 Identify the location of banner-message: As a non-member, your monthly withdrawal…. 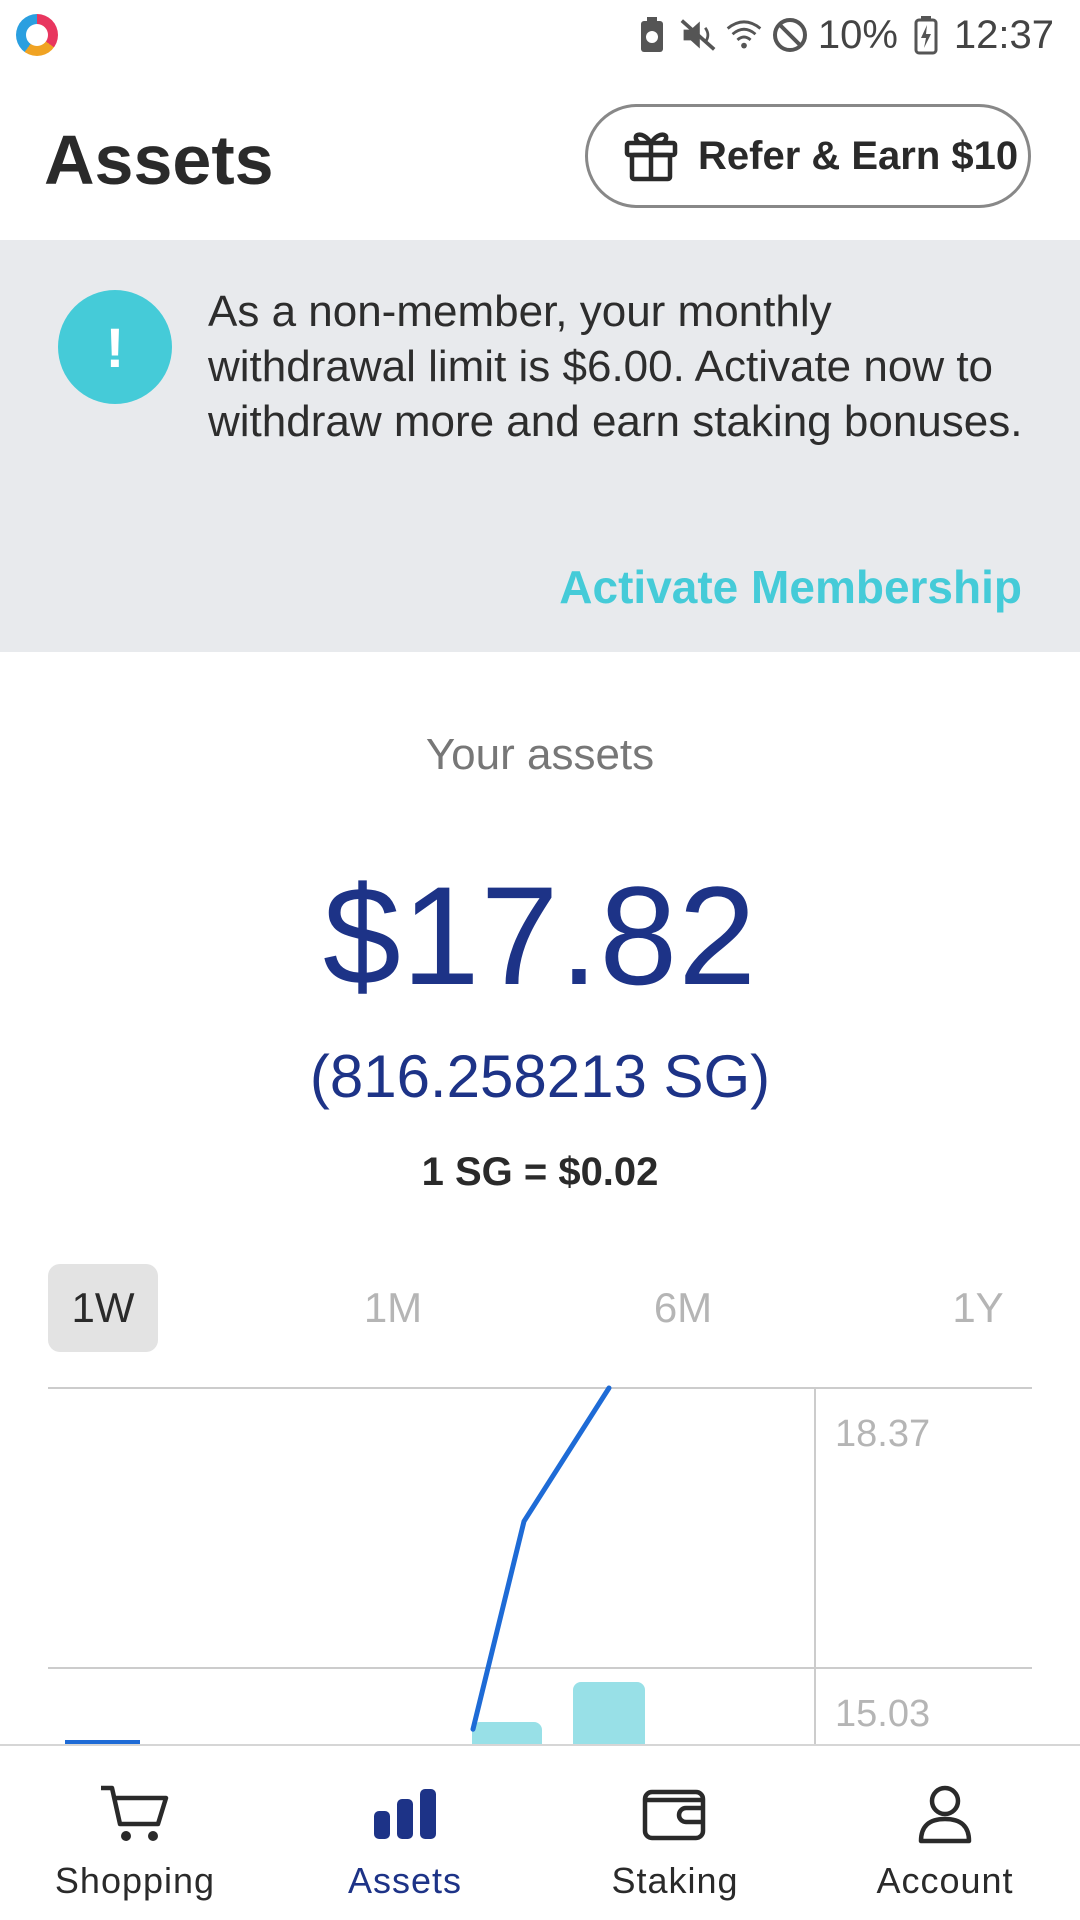
(615, 366).